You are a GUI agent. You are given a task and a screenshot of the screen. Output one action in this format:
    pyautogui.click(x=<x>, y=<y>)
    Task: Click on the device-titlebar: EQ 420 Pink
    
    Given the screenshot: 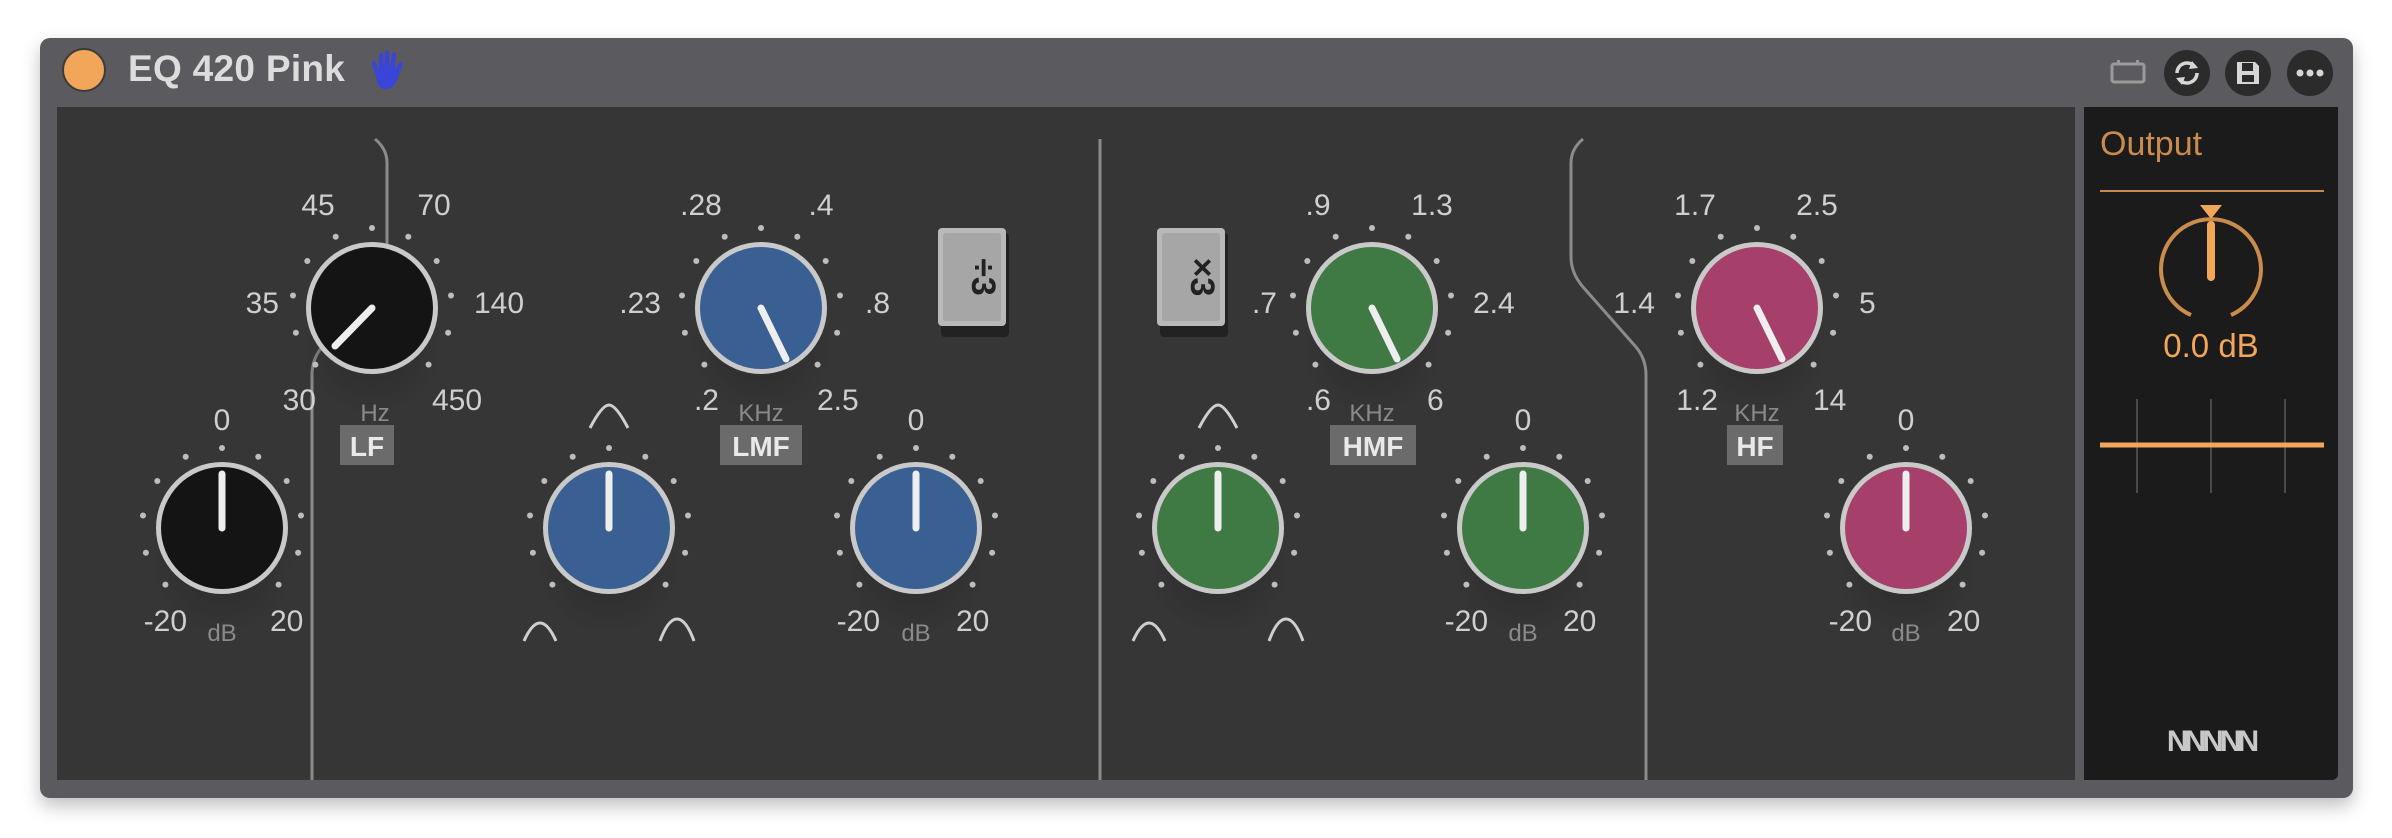 What is the action you would take?
    pyautogui.click(x=1196, y=70)
    